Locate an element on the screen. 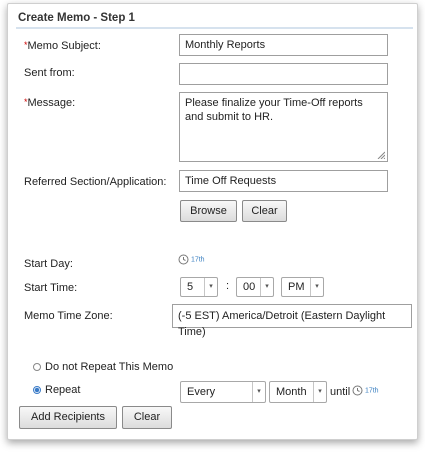 Image resolution: width=425 pixels, height=452 pixels. ampm-select: PM ▾ is located at coordinates (302, 287).